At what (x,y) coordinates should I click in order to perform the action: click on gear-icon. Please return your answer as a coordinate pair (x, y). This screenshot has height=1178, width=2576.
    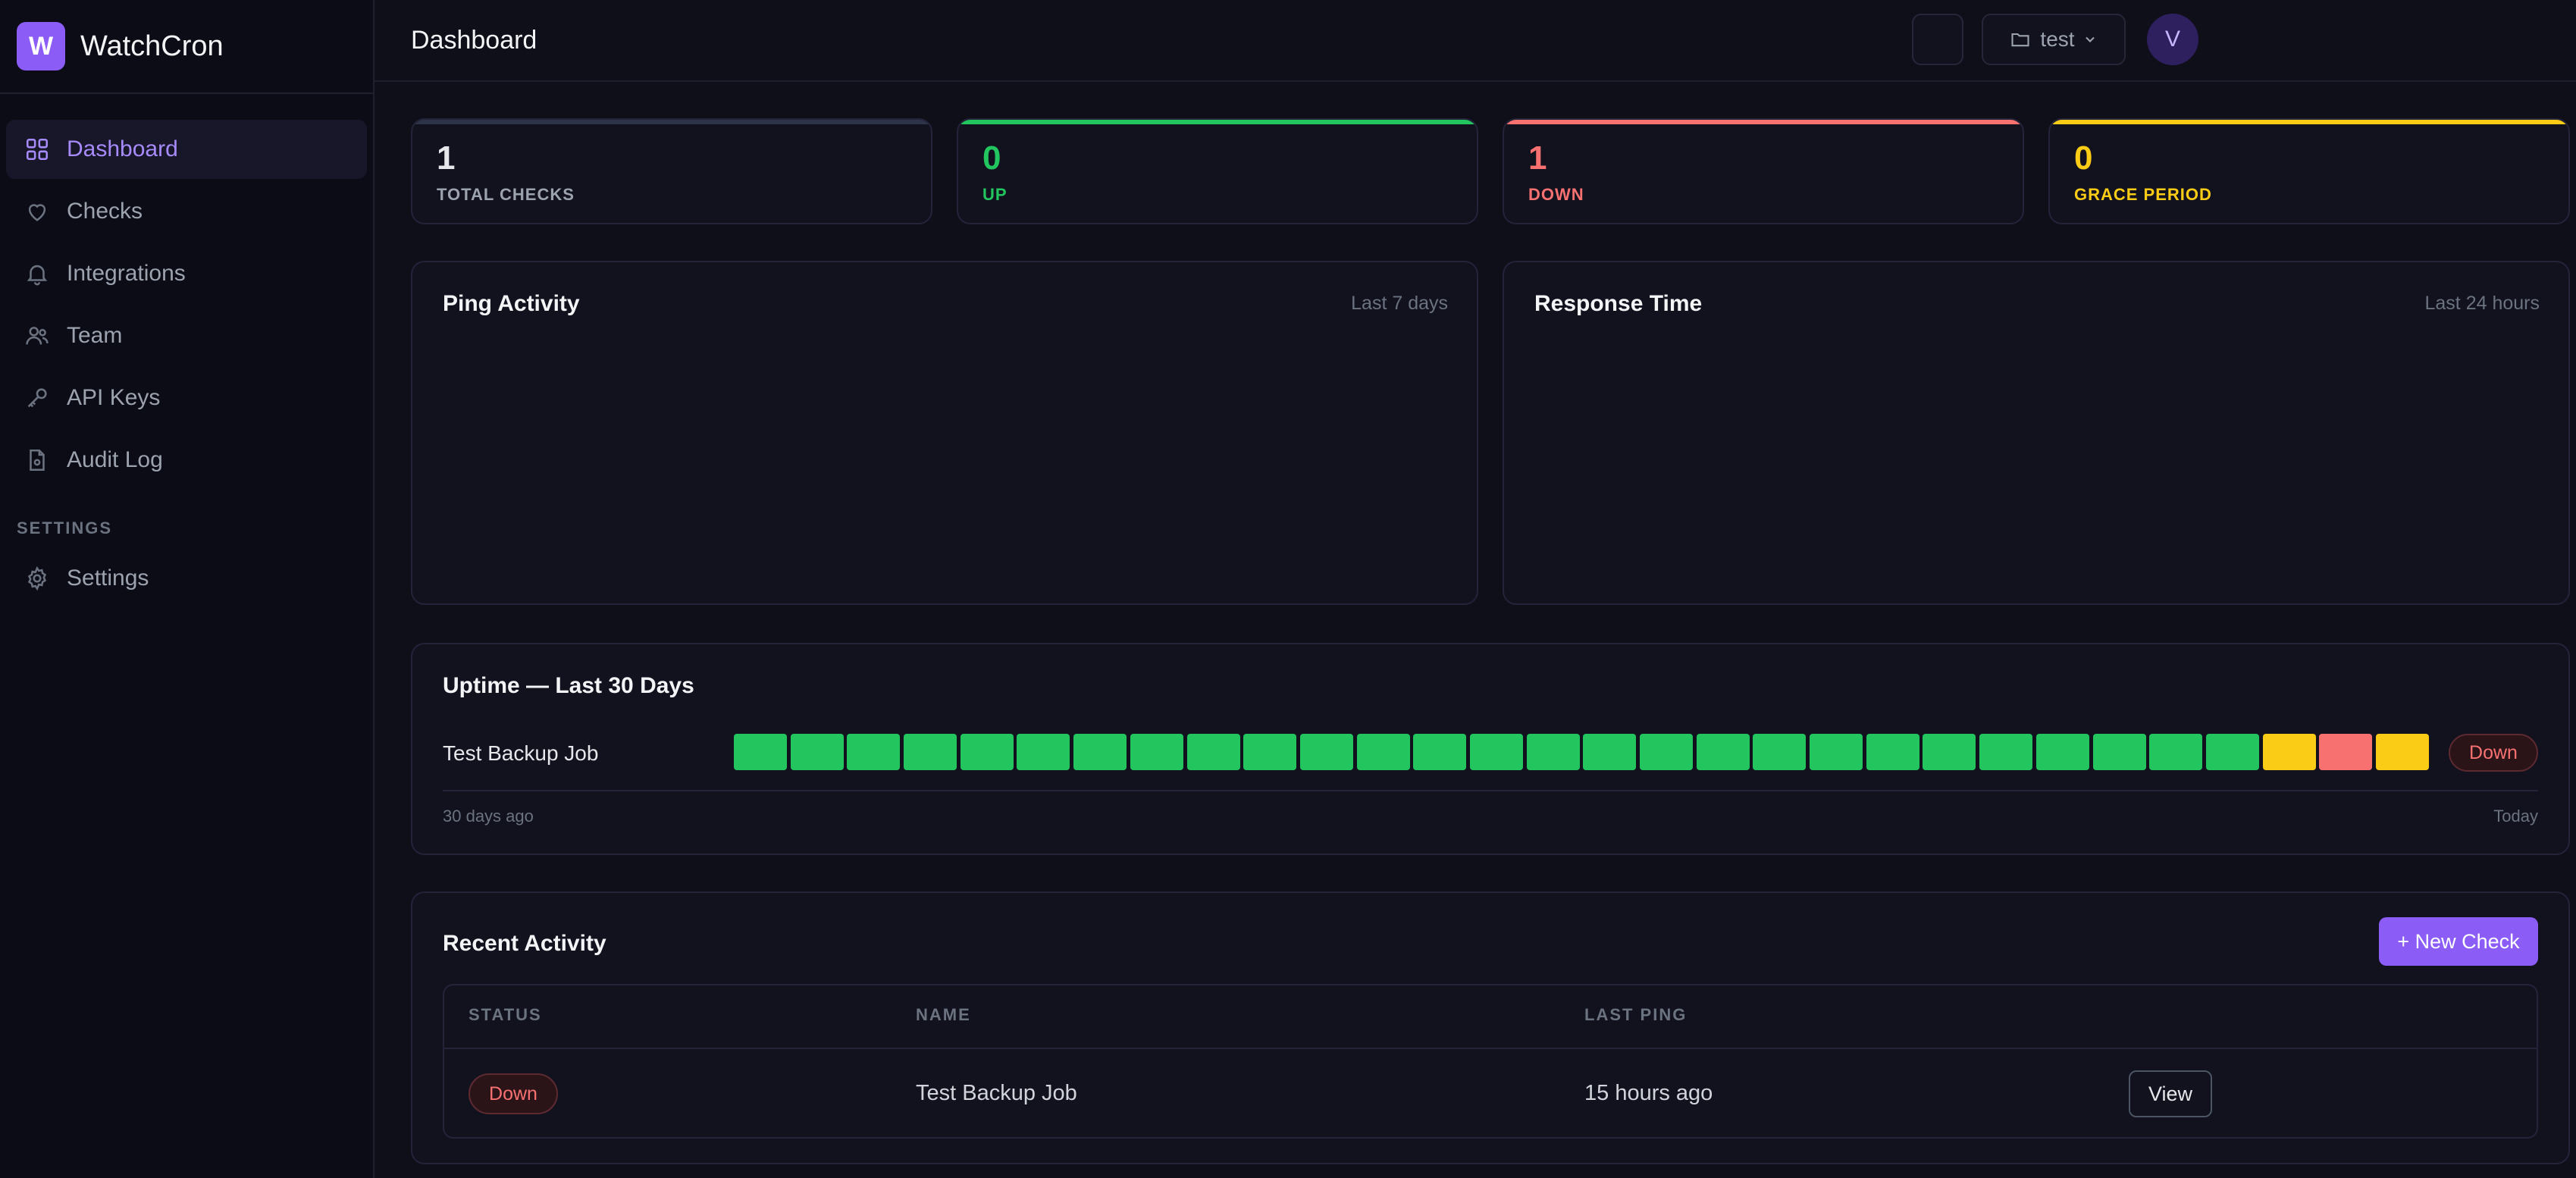
    Looking at the image, I should click on (37, 578).